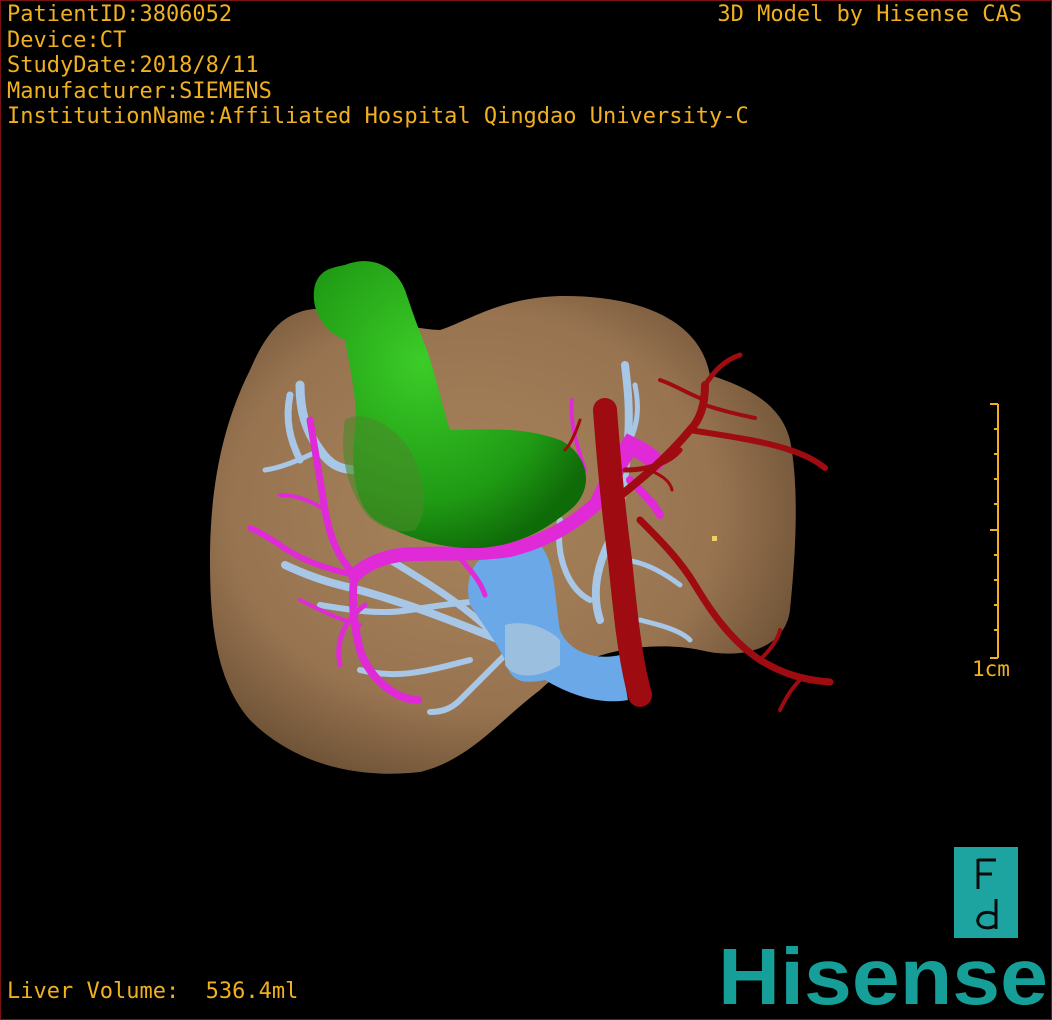 The width and height of the screenshot is (1052, 1020). Describe the element at coordinates (133, 65) in the screenshot. I see `study-date: StudyDate:2018/8/11` at that location.